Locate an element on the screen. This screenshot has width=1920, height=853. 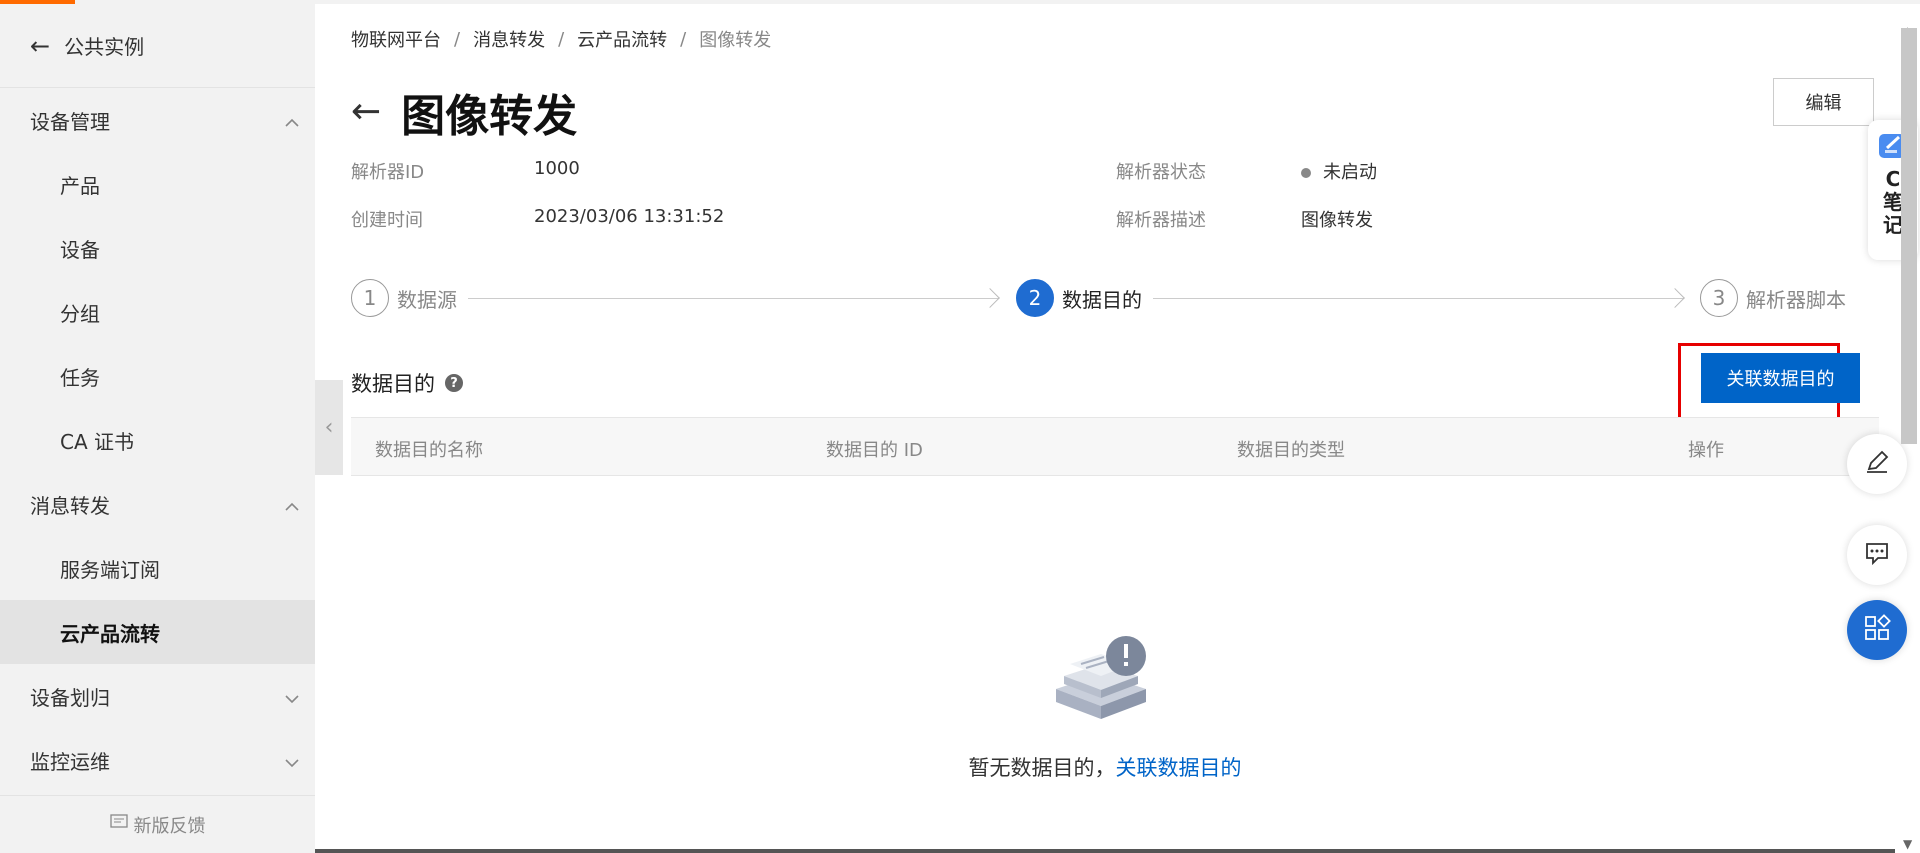
item-label: 分组 is located at coordinates (80, 313).